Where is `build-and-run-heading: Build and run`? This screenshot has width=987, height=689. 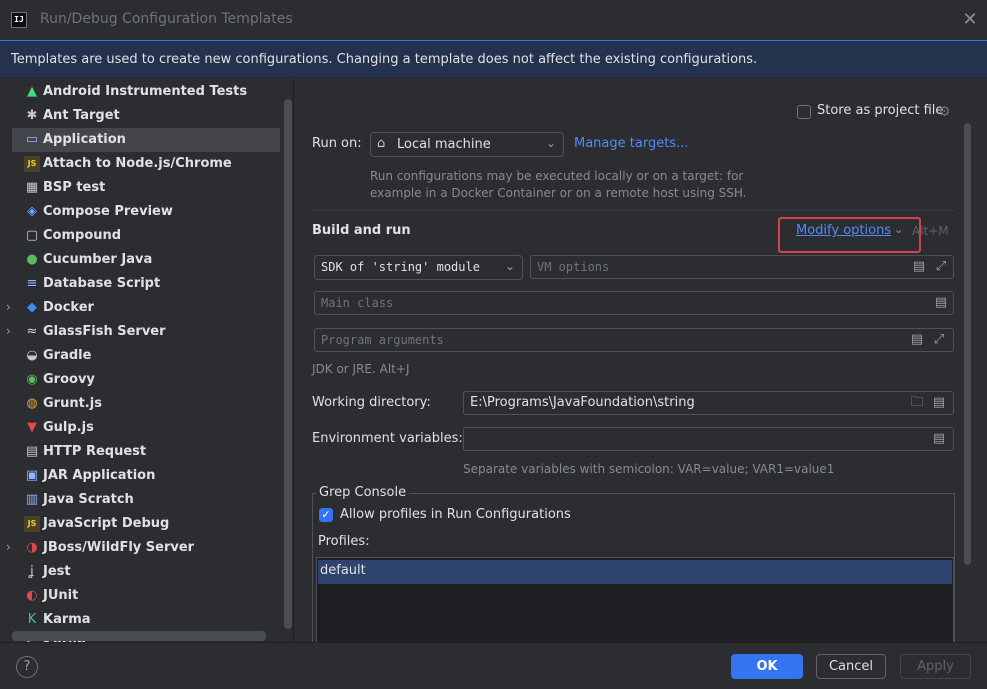
build-and-run-heading: Build and run is located at coordinates (361, 230).